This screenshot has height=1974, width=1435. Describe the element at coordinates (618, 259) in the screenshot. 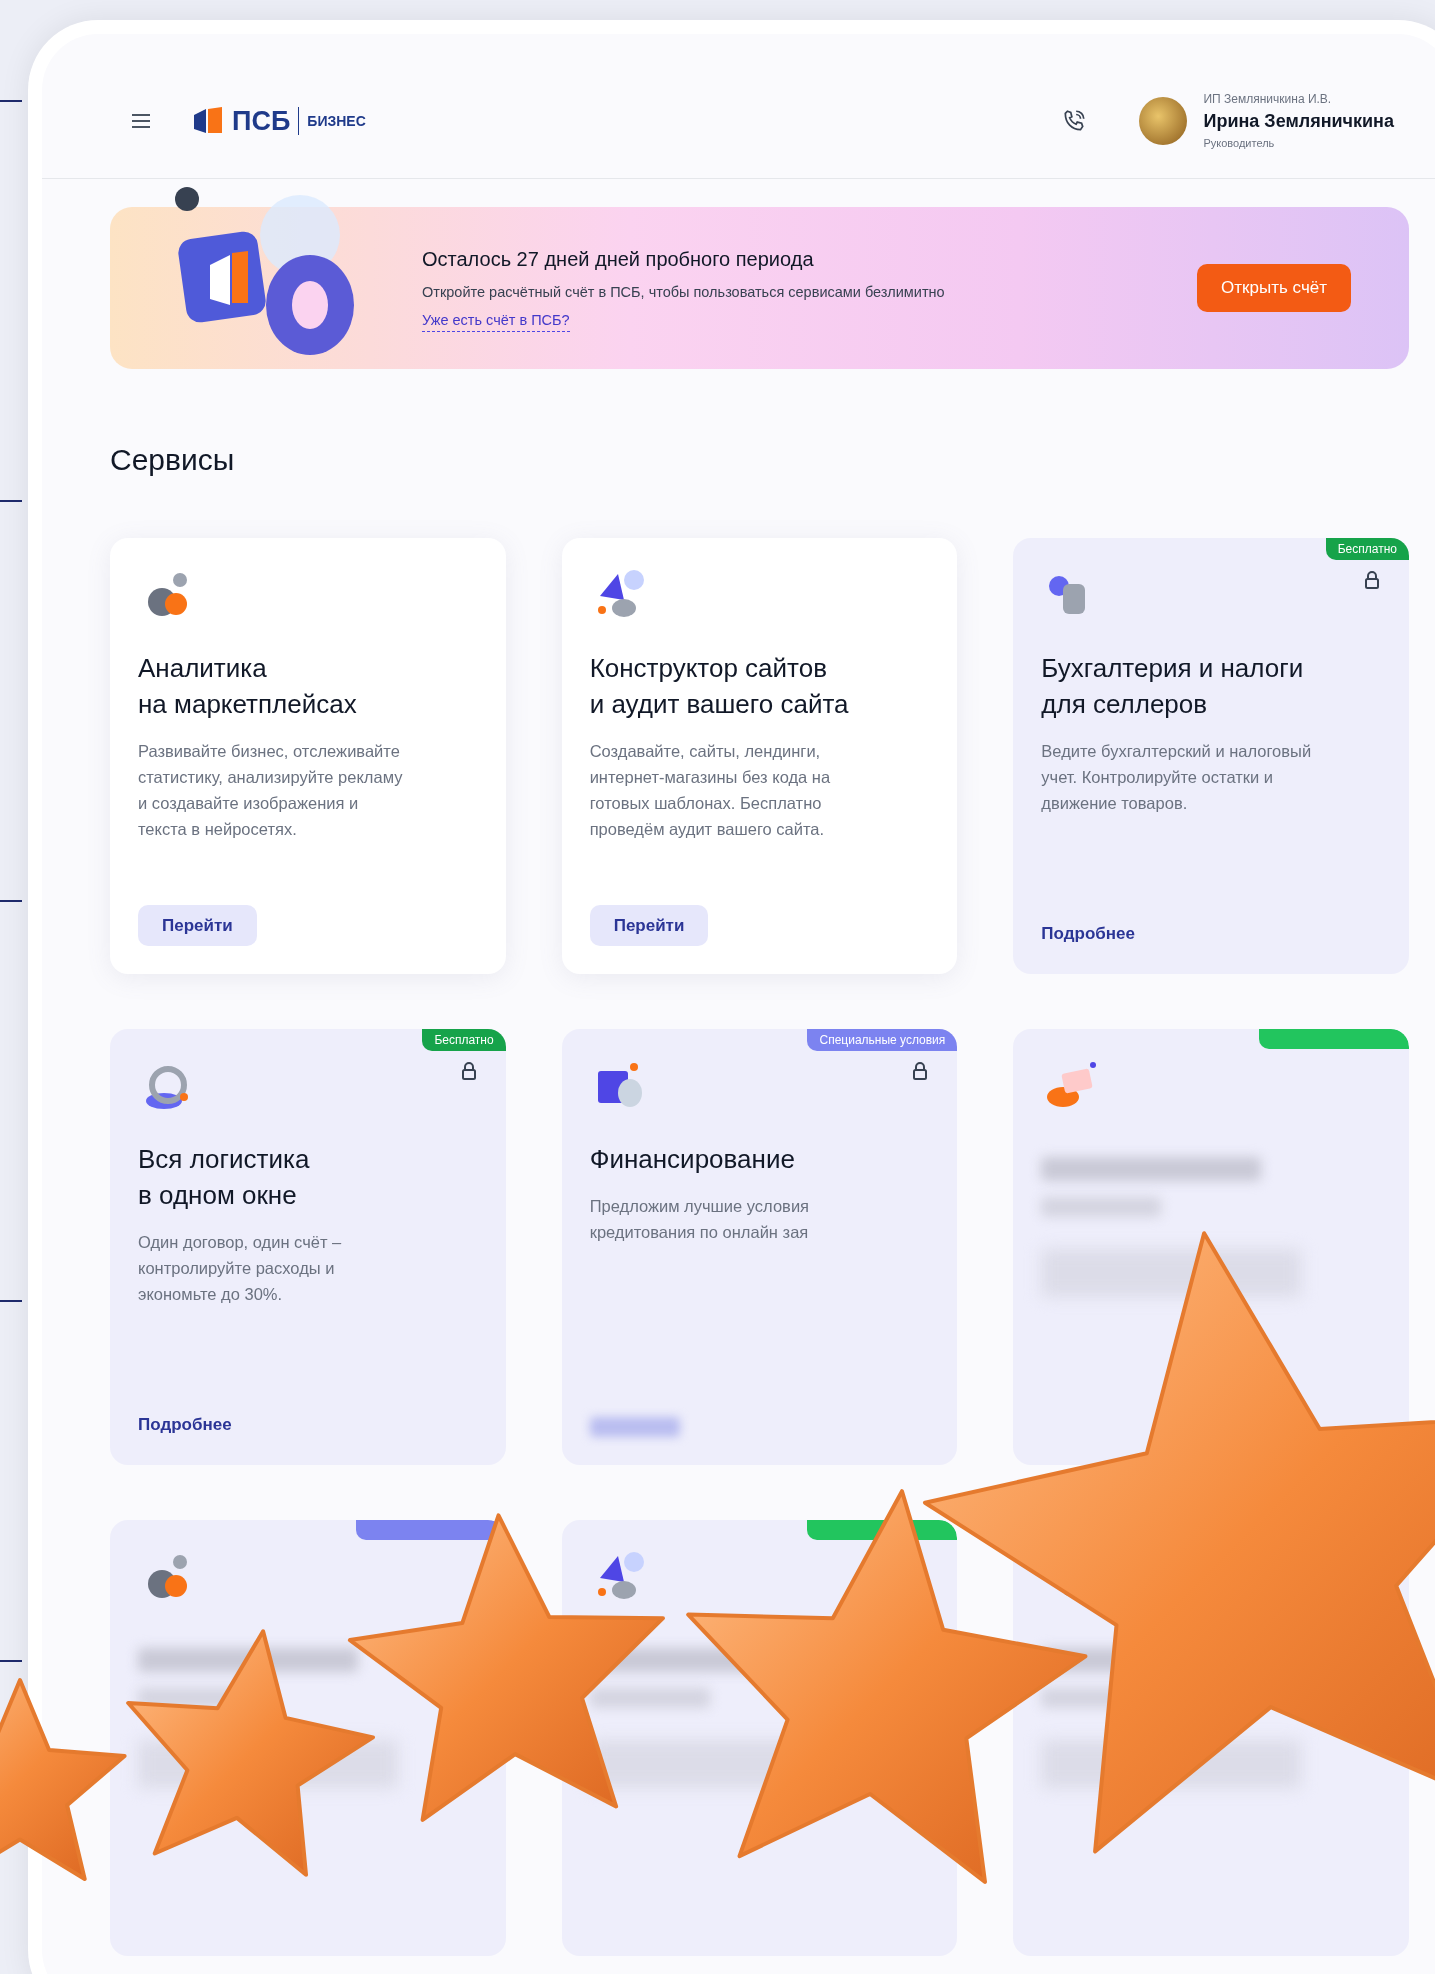

I see `banner-title: Осталось 27 дней дней пробного периода` at that location.